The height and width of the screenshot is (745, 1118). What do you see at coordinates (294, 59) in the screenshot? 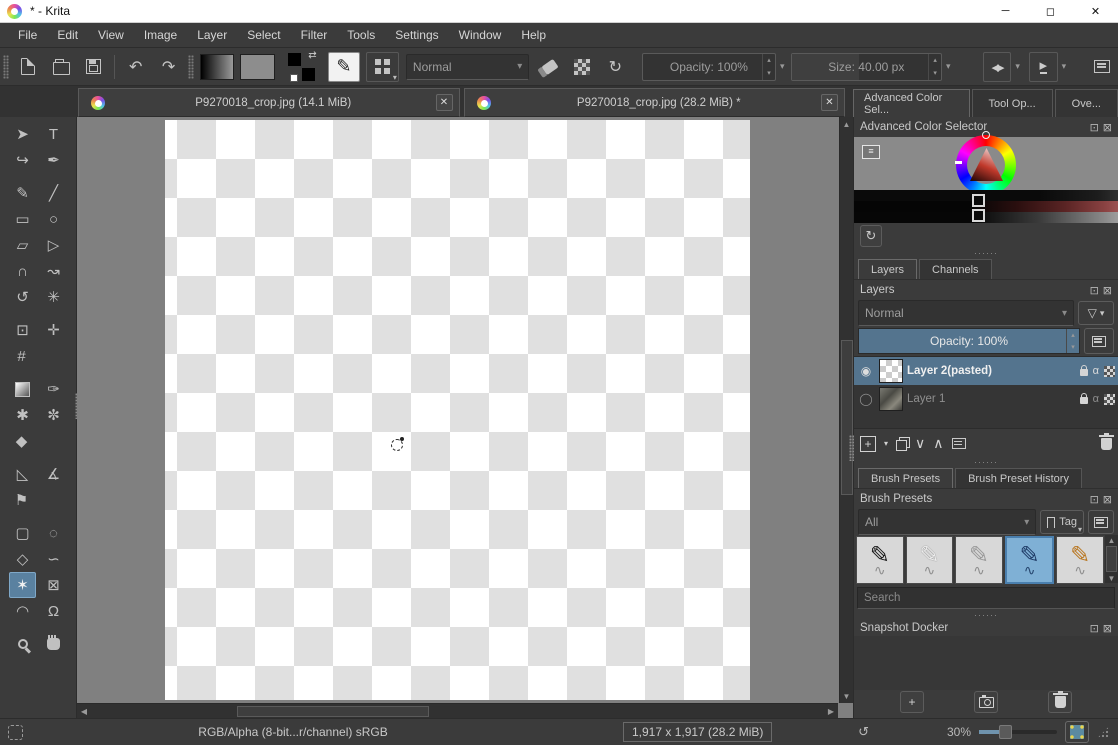
I see `foreground-color-swatch` at bounding box center [294, 59].